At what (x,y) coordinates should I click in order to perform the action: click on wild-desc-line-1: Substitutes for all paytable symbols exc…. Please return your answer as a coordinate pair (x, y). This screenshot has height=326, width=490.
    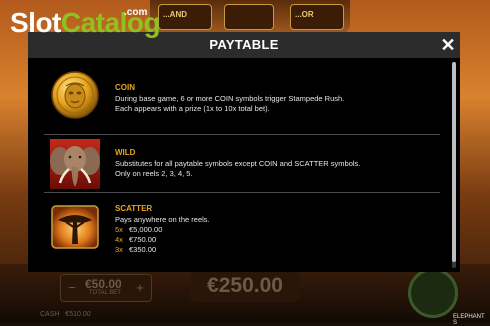
    Looking at the image, I should click on (238, 163).